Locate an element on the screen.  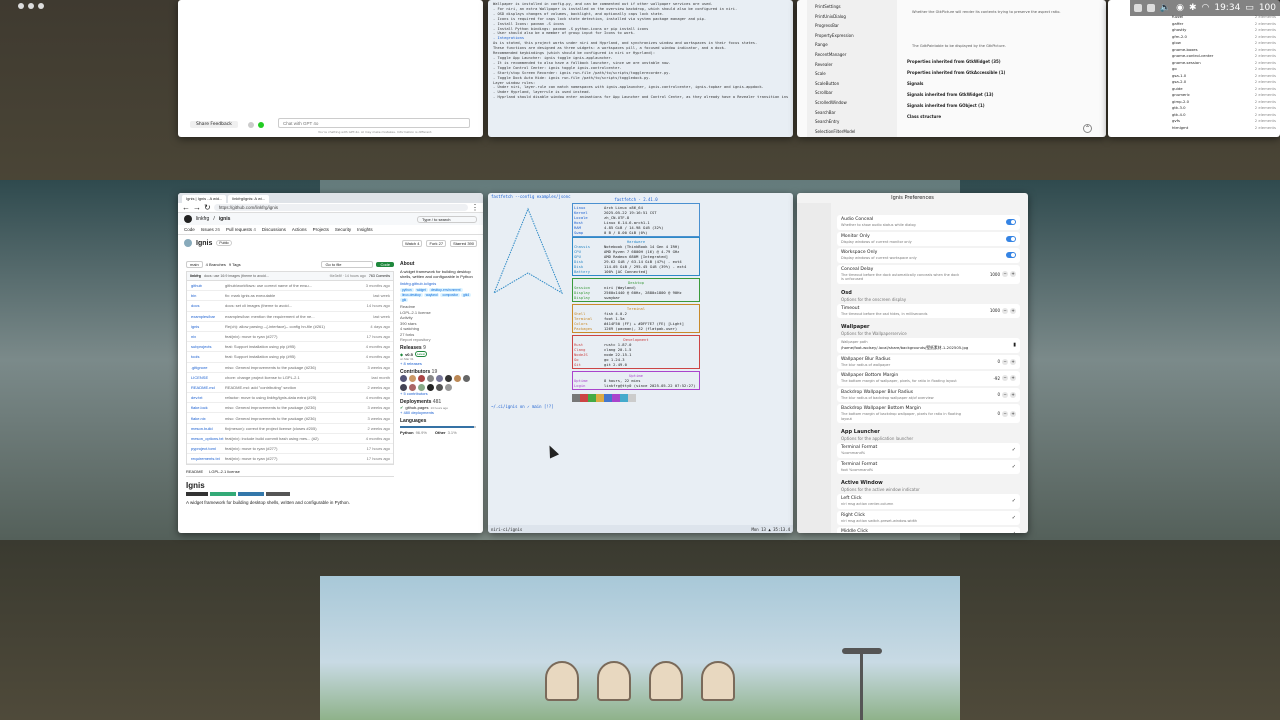
repo-tab: Security is located at coordinates (343, 229).